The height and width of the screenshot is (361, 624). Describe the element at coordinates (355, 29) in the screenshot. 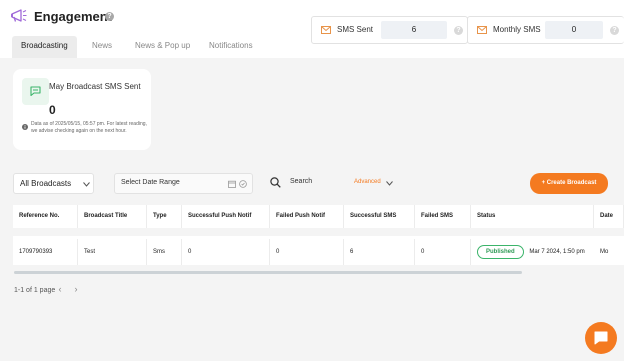

I see `sms-sent-label: SMS Sent` at that location.